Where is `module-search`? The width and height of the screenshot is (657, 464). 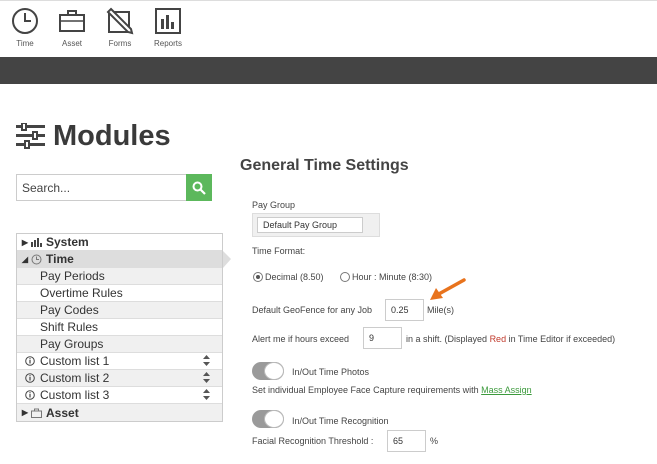 module-search is located at coordinates (114, 187).